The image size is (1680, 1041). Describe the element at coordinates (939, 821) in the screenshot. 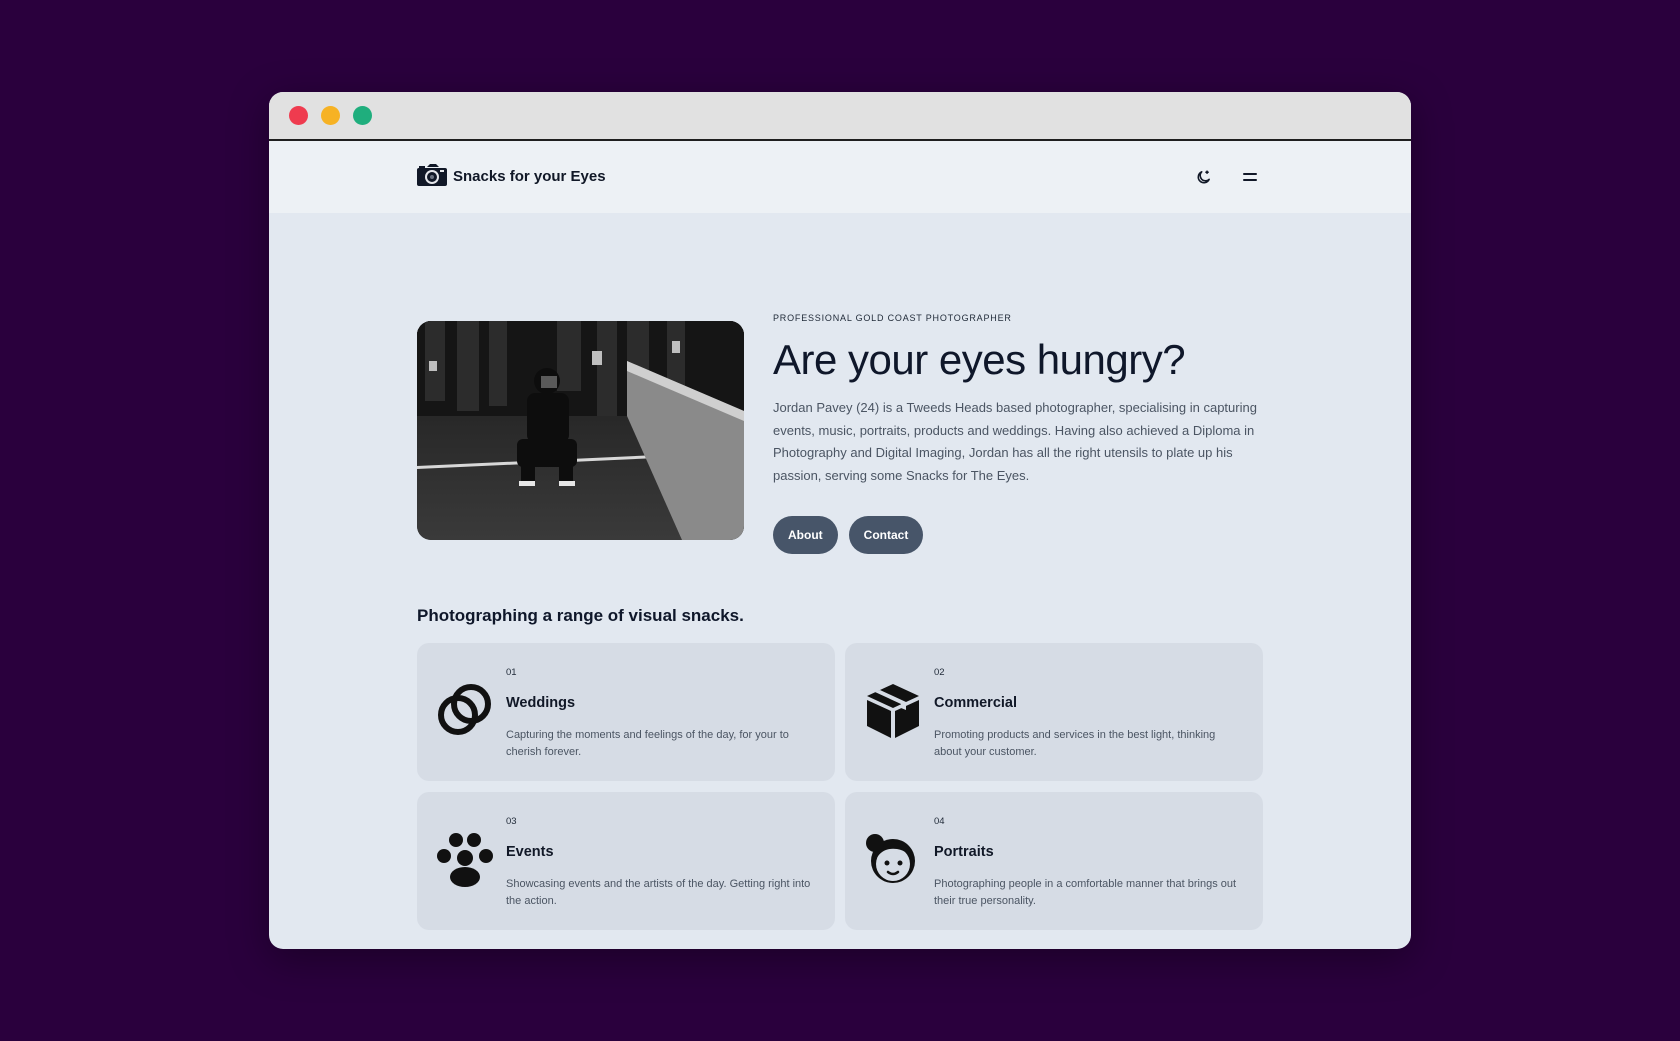

I see `service-number: 04` at that location.